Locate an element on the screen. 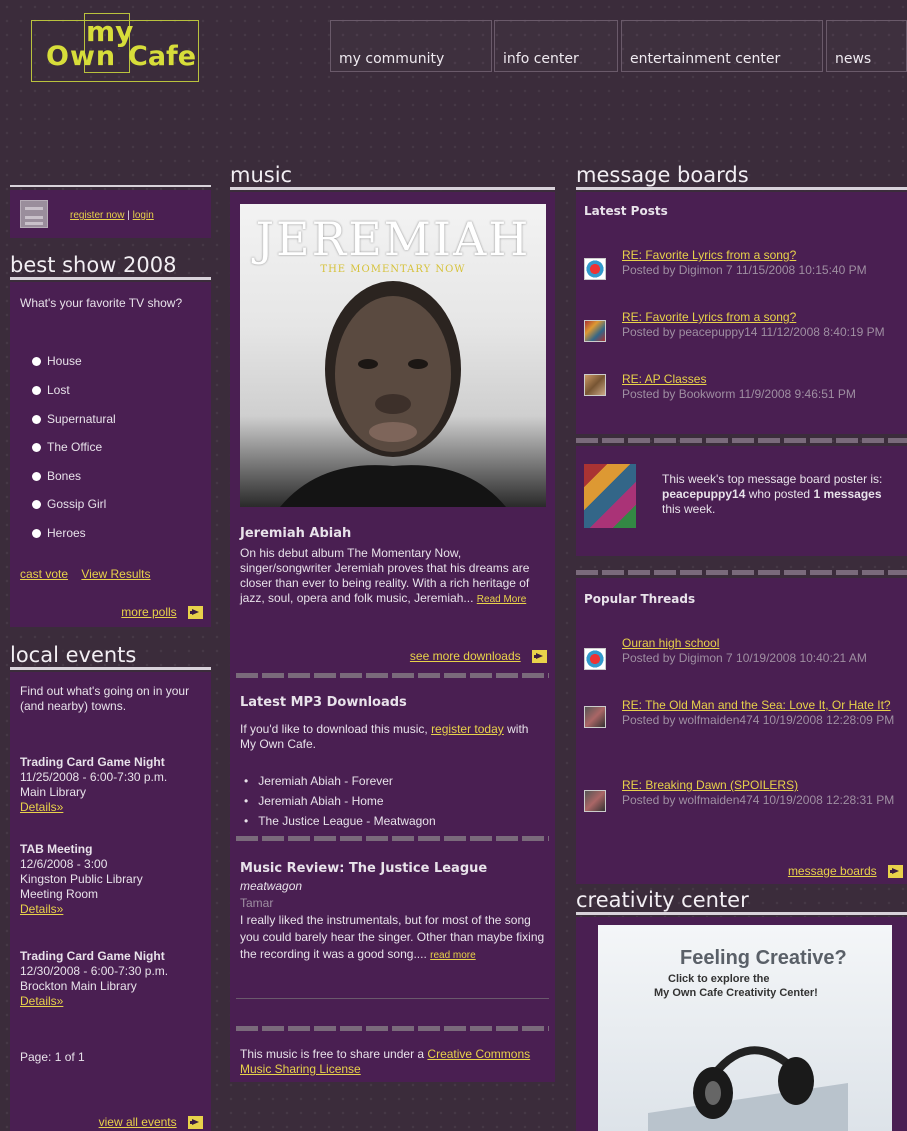 This screenshot has width=907, height=1131. poll-option: Gossip Girl is located at coordinates (74, 511).